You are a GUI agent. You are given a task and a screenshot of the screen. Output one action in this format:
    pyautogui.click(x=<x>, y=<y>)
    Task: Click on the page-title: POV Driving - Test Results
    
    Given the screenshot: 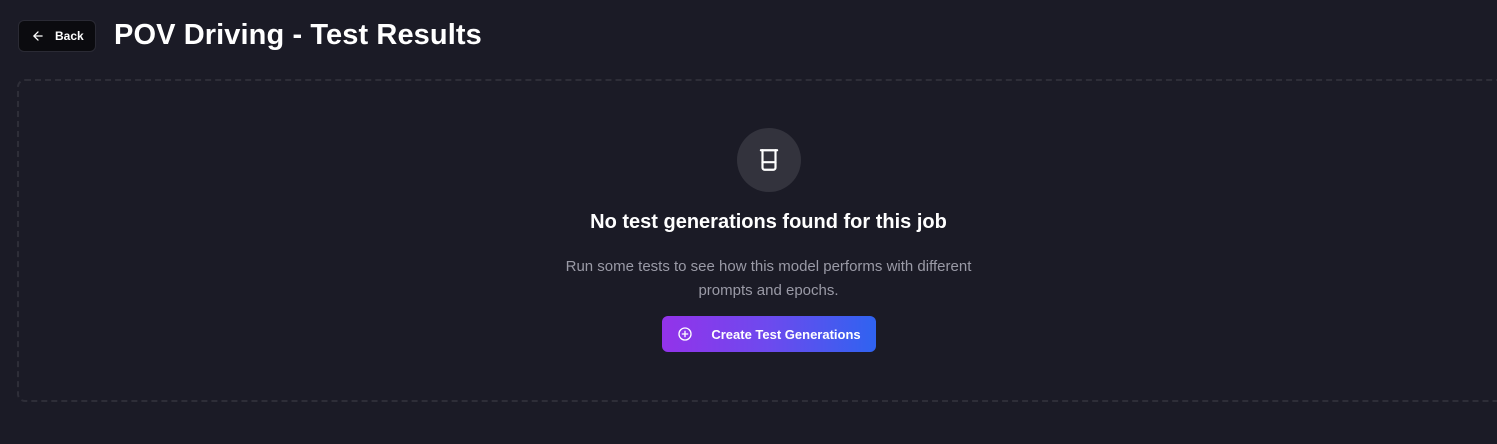 What is the action you would take?
    pyautogui.click(x=298, y=35)
    